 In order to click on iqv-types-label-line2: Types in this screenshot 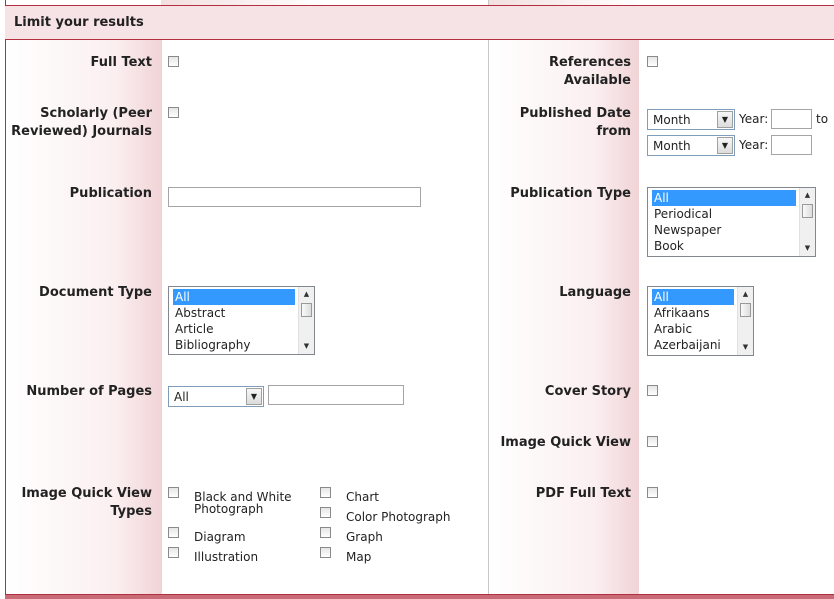, I will do `click(131, 511)`.